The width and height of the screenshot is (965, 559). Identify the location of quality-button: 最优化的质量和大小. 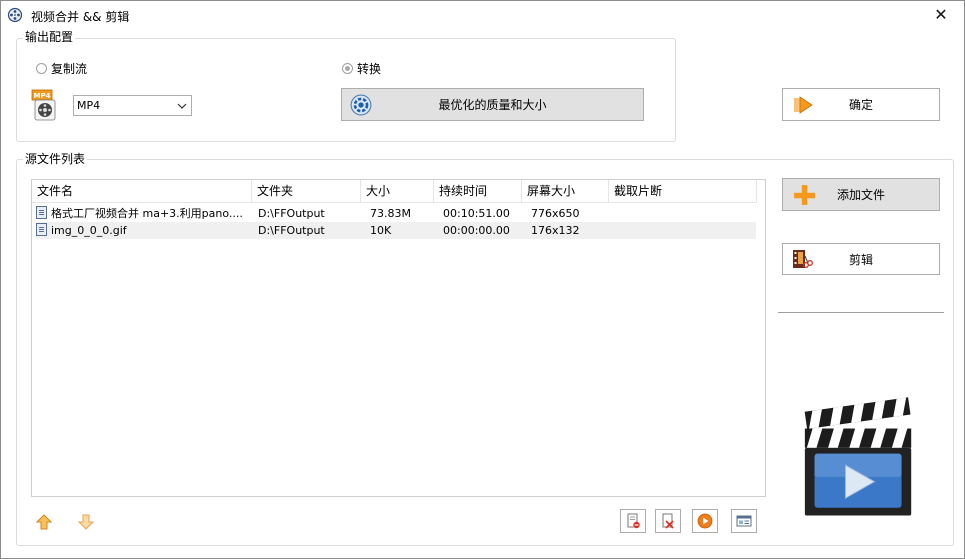
(492, 104).